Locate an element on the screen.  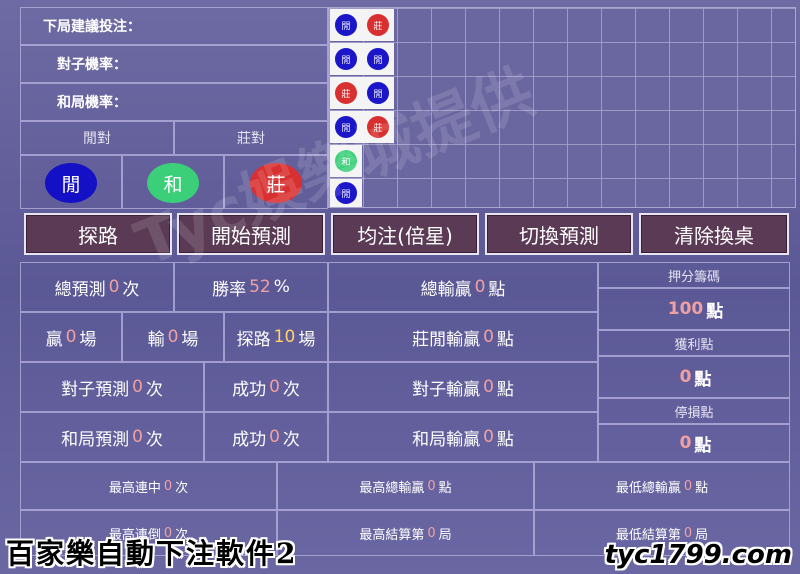
footer-site: tyc1799.com is located at coordinates (698, 555).